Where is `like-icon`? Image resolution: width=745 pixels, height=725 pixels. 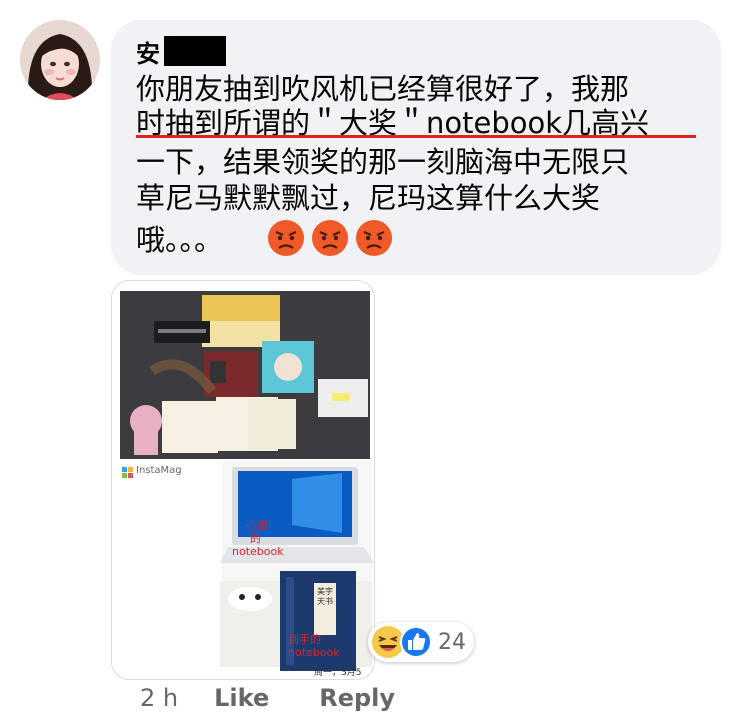
like-icon is located at coordinates (416, 642).